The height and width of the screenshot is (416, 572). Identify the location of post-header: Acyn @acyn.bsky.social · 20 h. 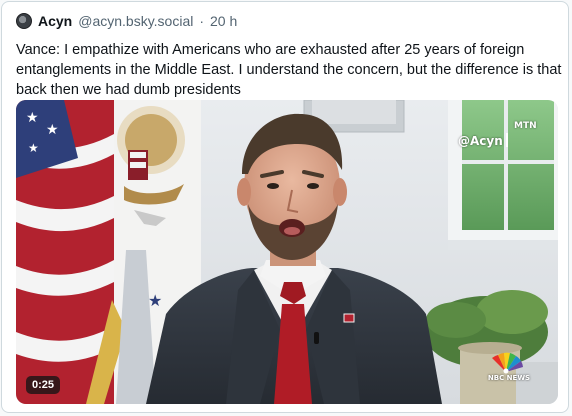
(126, 21).